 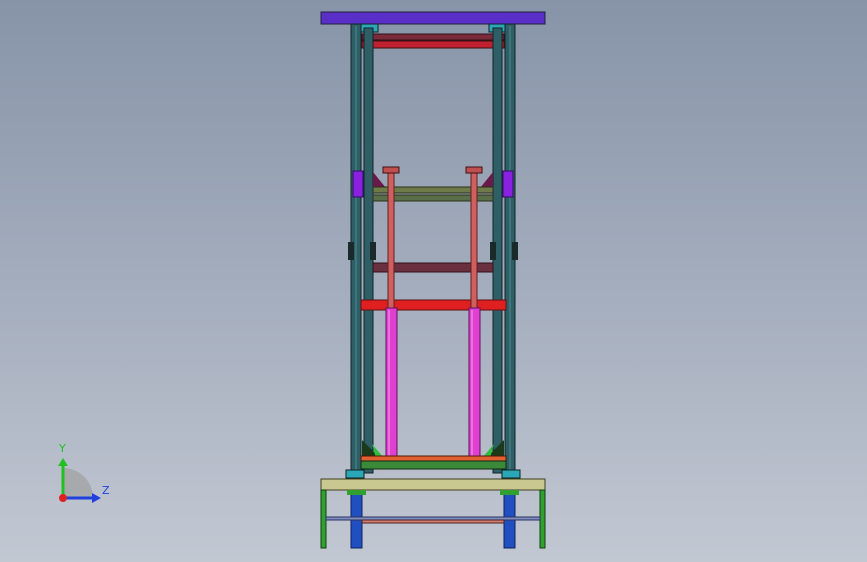 I want to click on support-cap-left, so click(x=356, y=492).